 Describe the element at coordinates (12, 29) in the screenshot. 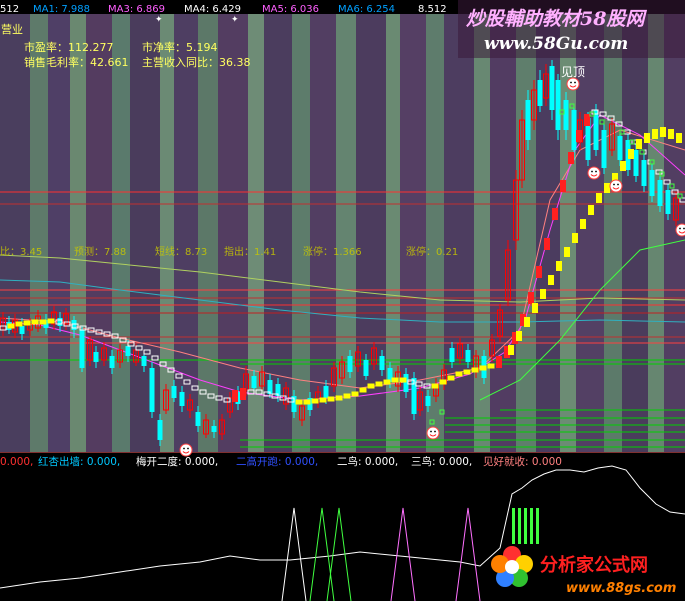

I see `sector-label: 营业` at that location.